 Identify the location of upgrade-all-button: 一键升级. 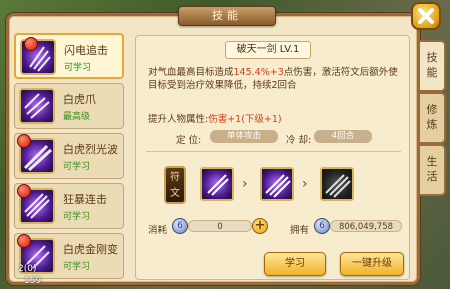
(372, 264).